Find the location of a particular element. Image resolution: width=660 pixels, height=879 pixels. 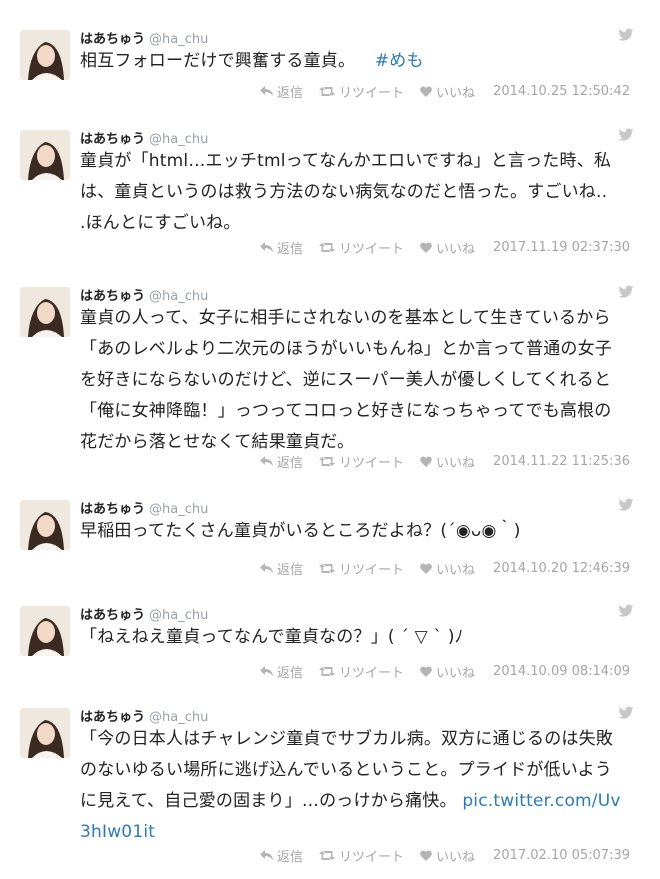

tweet-text: 早稲田ってたくさん童貞がいるところだよね？(´◉ᴗ◉｀) is located at coordinates (360, 531).